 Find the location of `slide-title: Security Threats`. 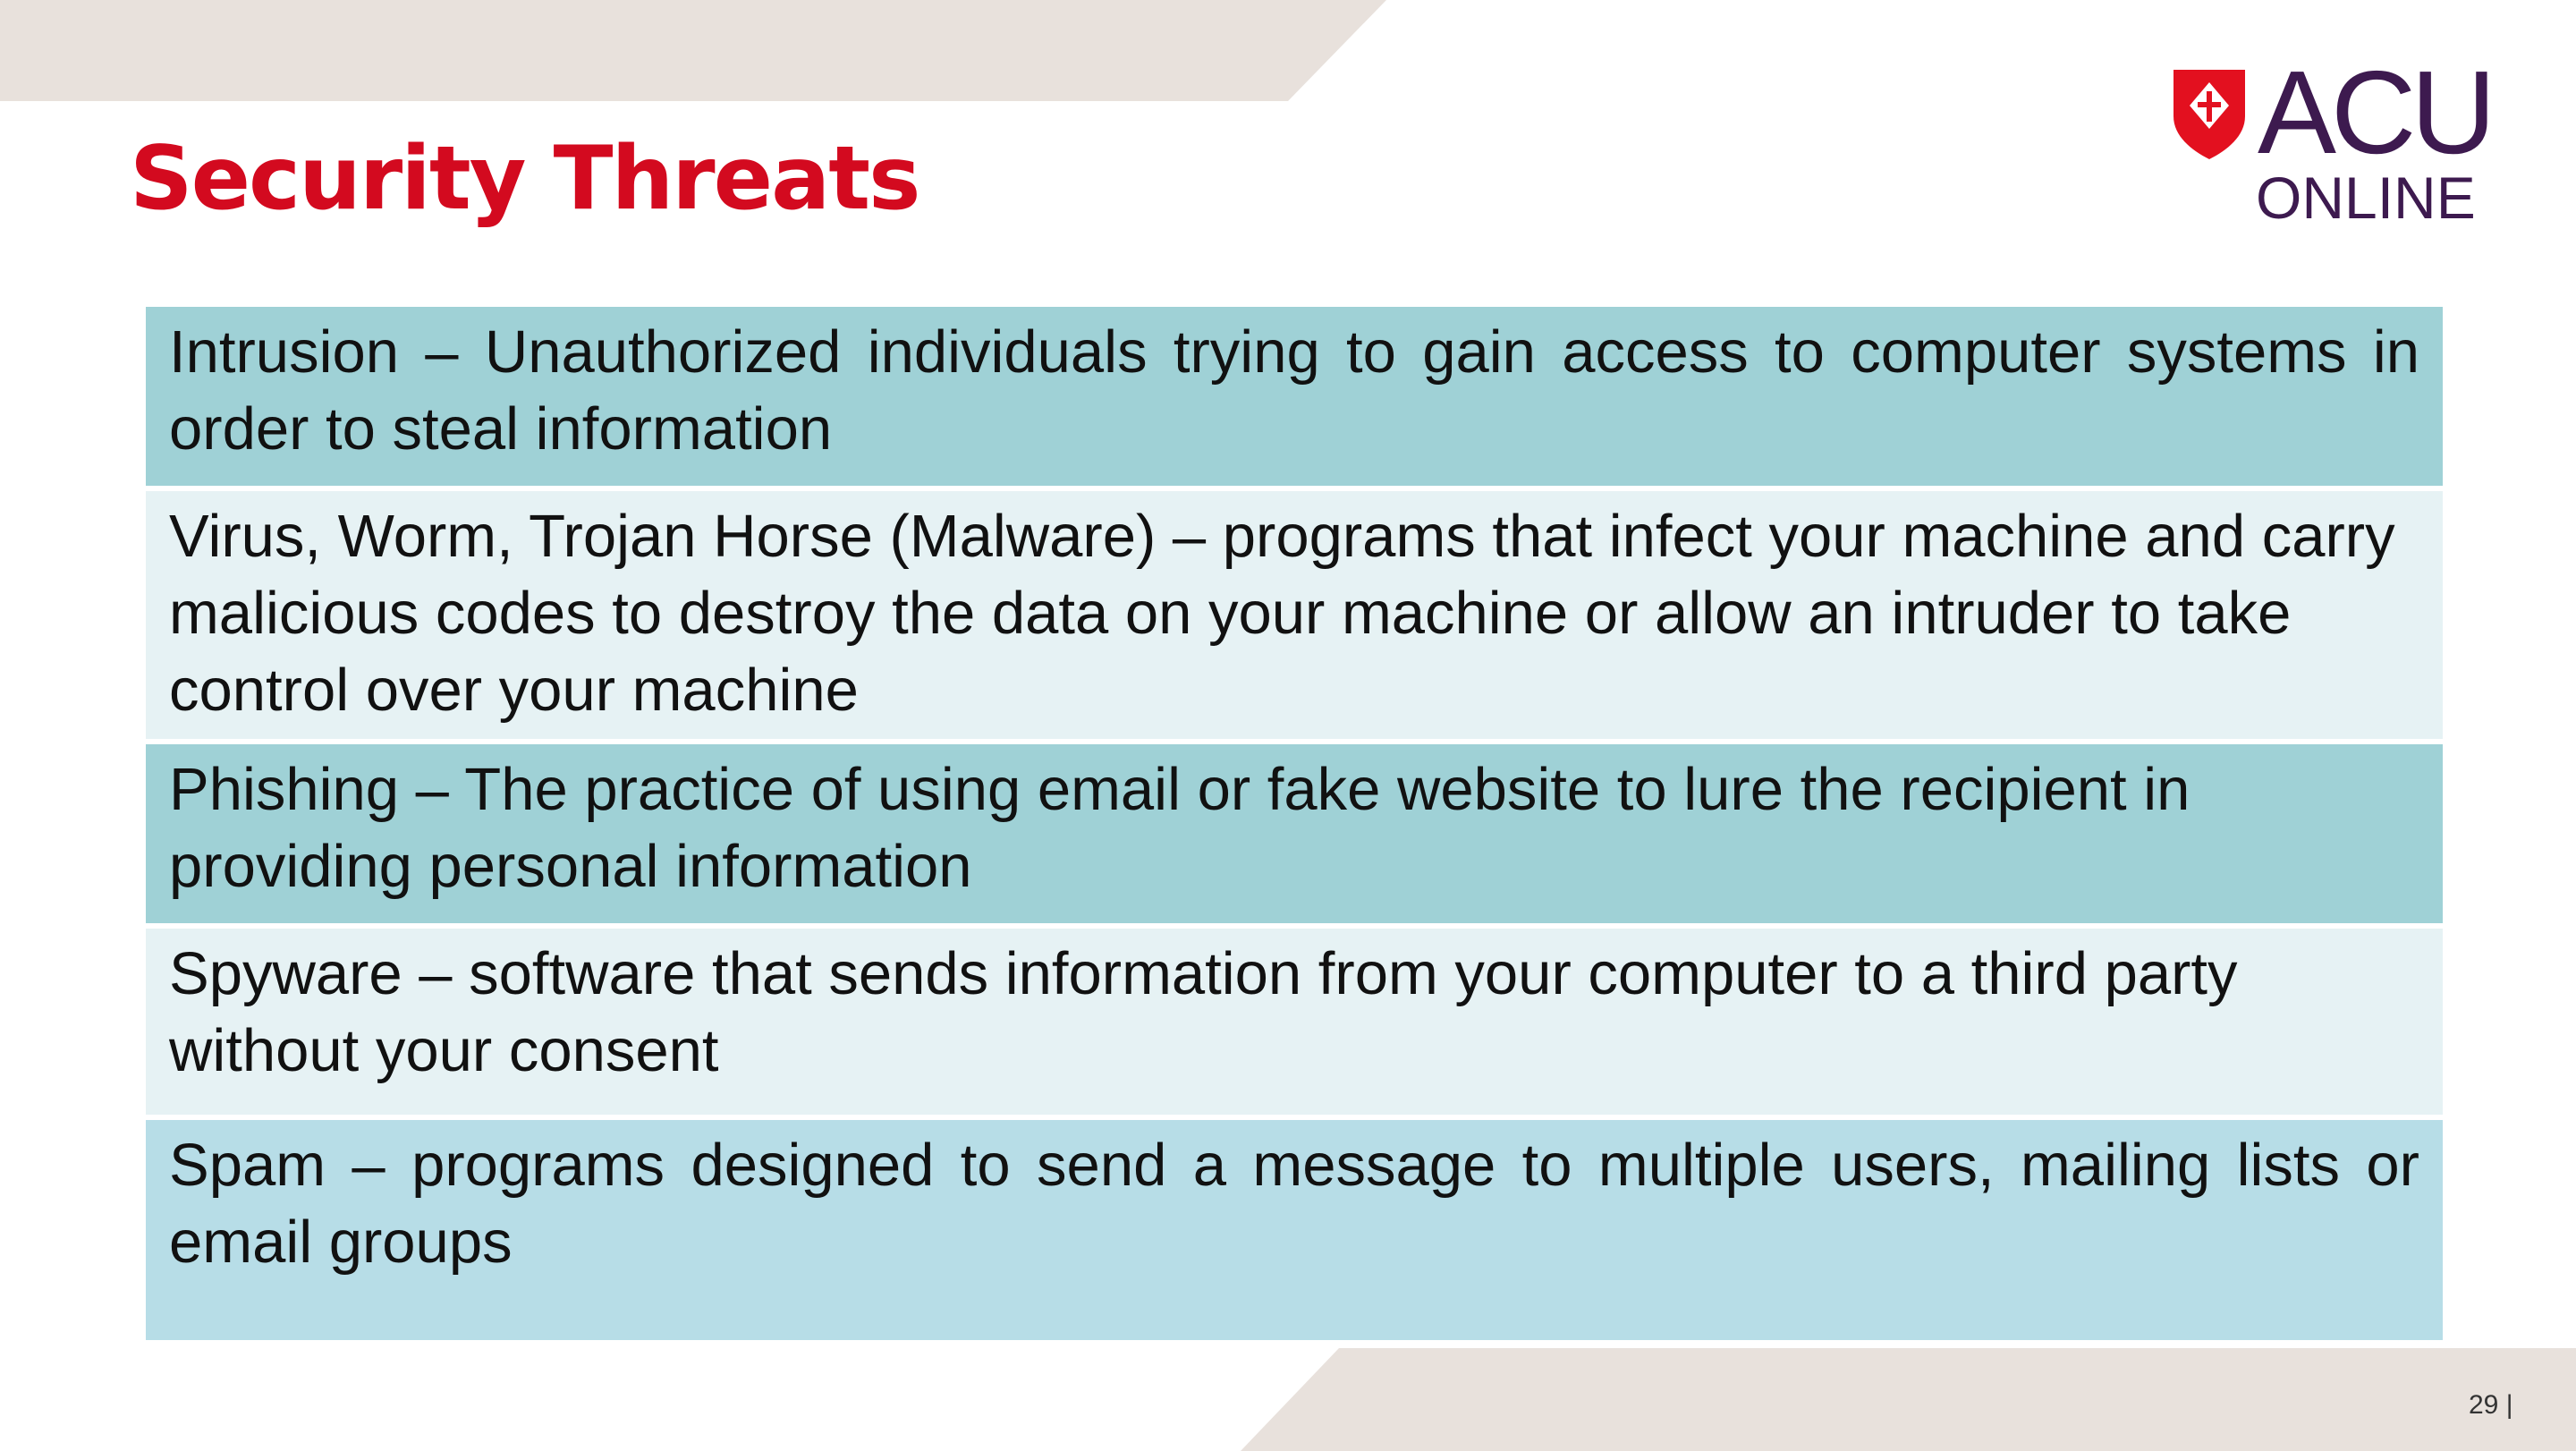

slide-title: Security Threats is located at coordinates (525, 179).